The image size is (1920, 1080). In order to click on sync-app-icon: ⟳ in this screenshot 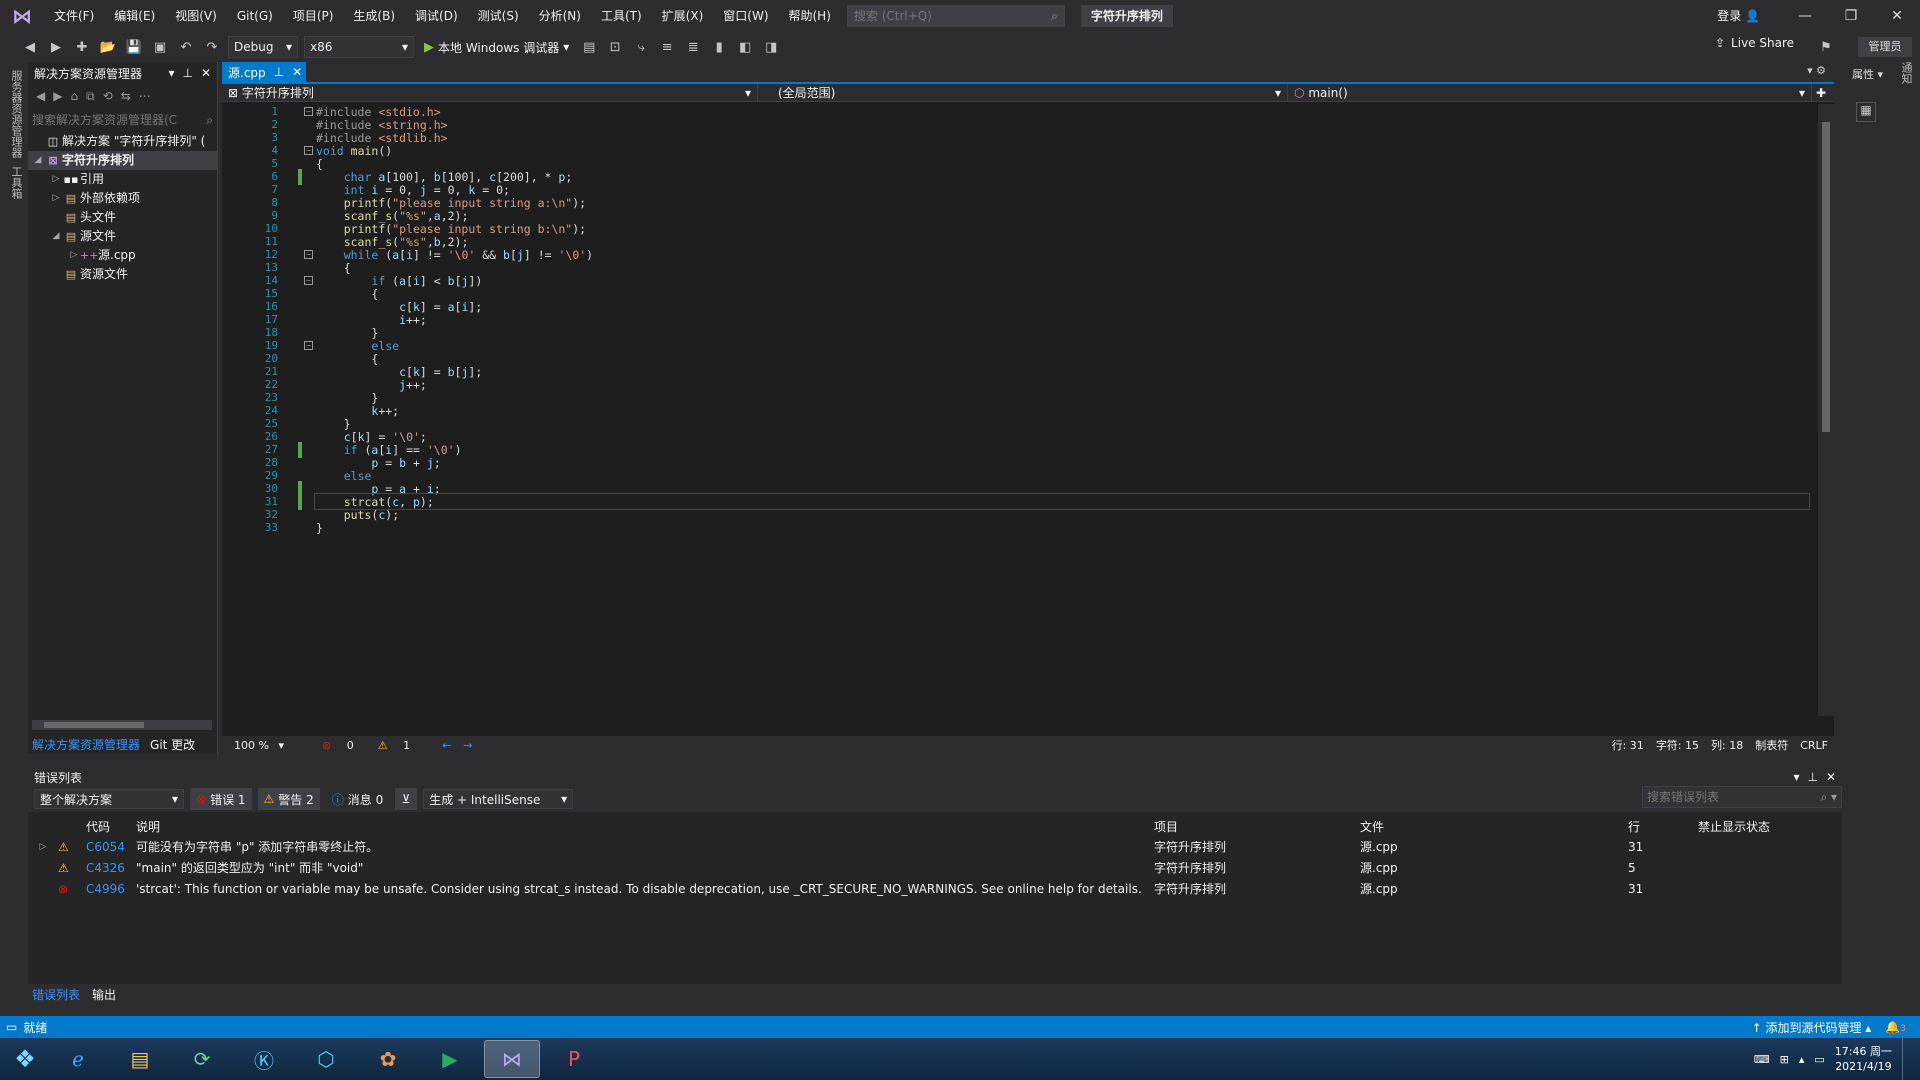, I will do `click(202, 1059)`.